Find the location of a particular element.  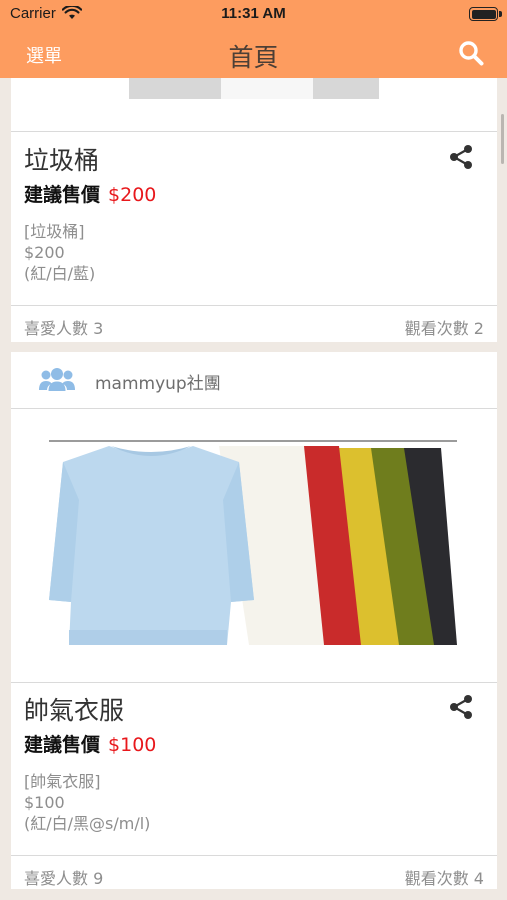

desc-line: [帥氣衣服] is located at coordinates (62, 781).